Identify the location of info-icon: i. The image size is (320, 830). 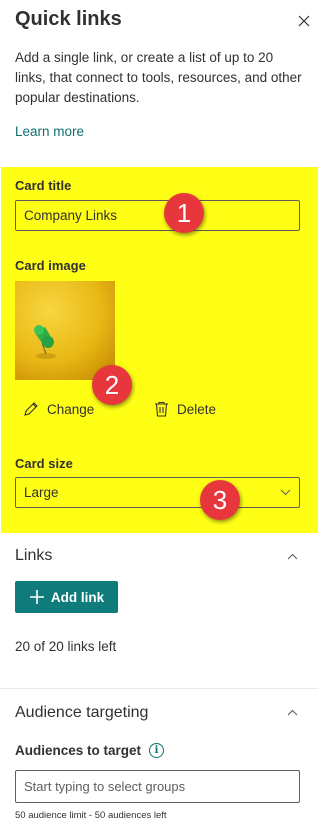
(157, 750).